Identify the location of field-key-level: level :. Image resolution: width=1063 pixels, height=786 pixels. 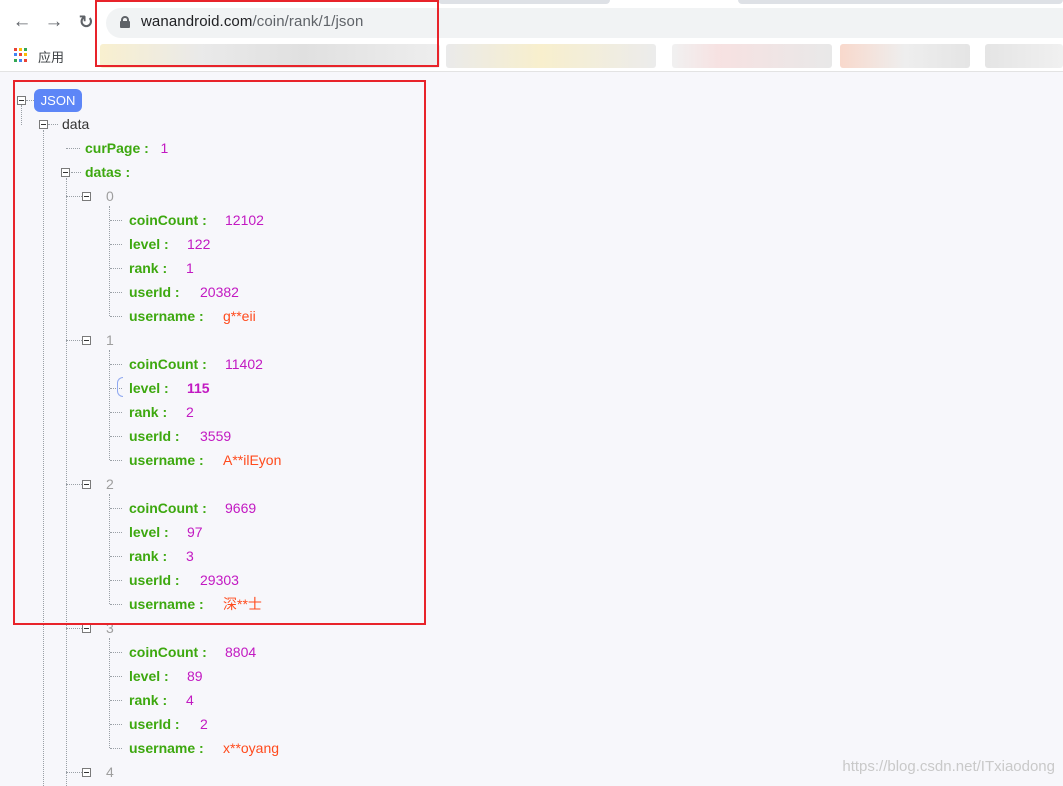
(149, 676).